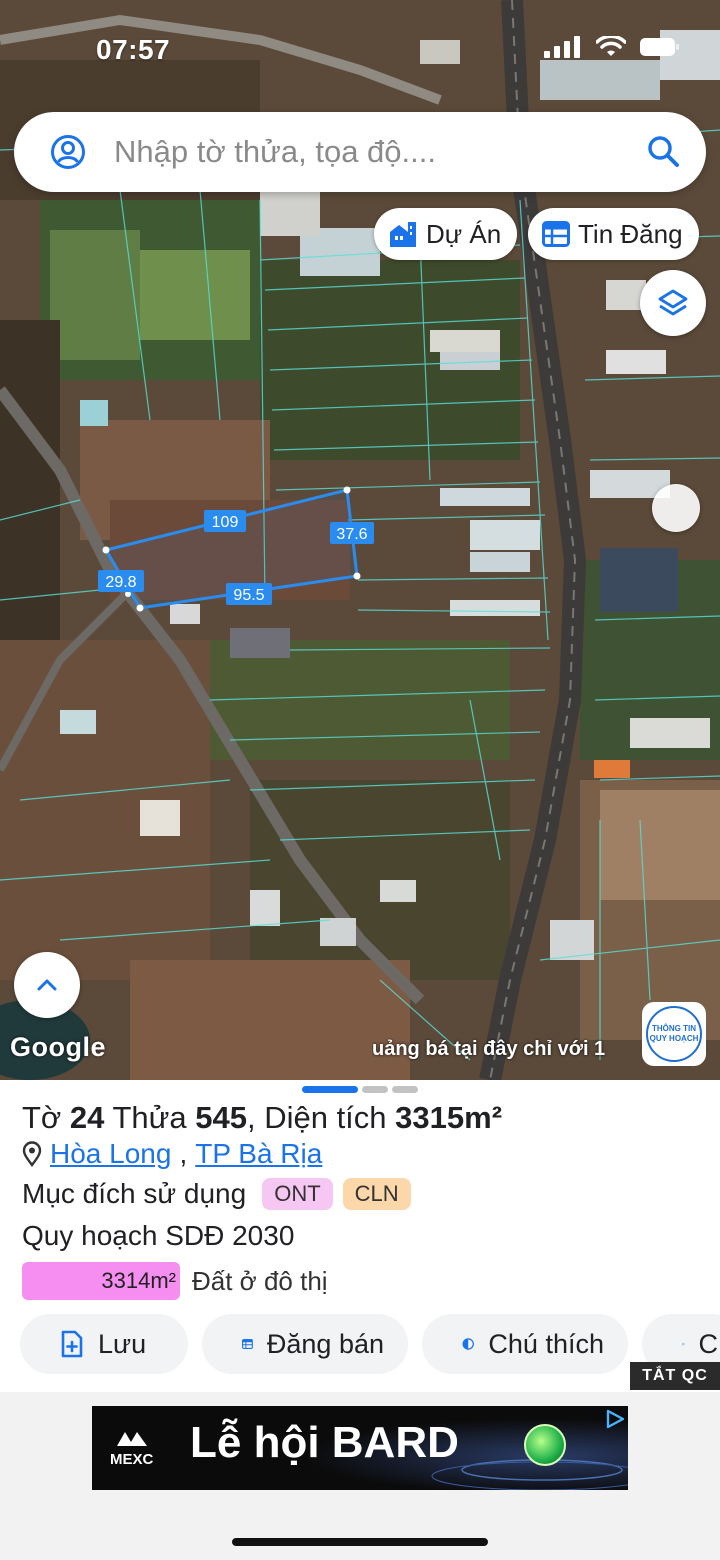 The width and height of the screenshot is (720, 1560). I want to click on save-button-label: Lưu, so click(122, 1343).